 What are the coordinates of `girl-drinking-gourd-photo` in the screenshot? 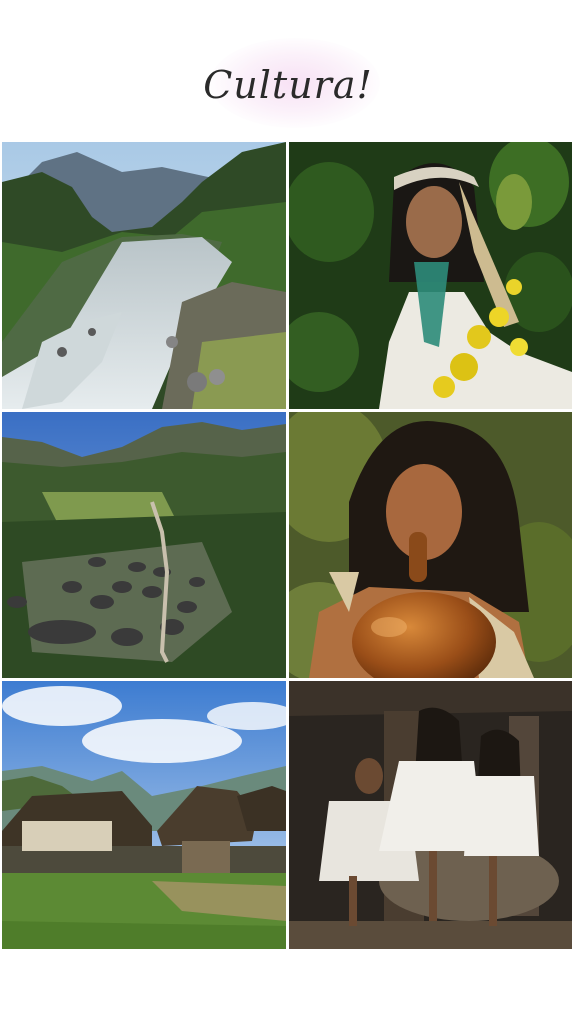 It's located at (430, 545).